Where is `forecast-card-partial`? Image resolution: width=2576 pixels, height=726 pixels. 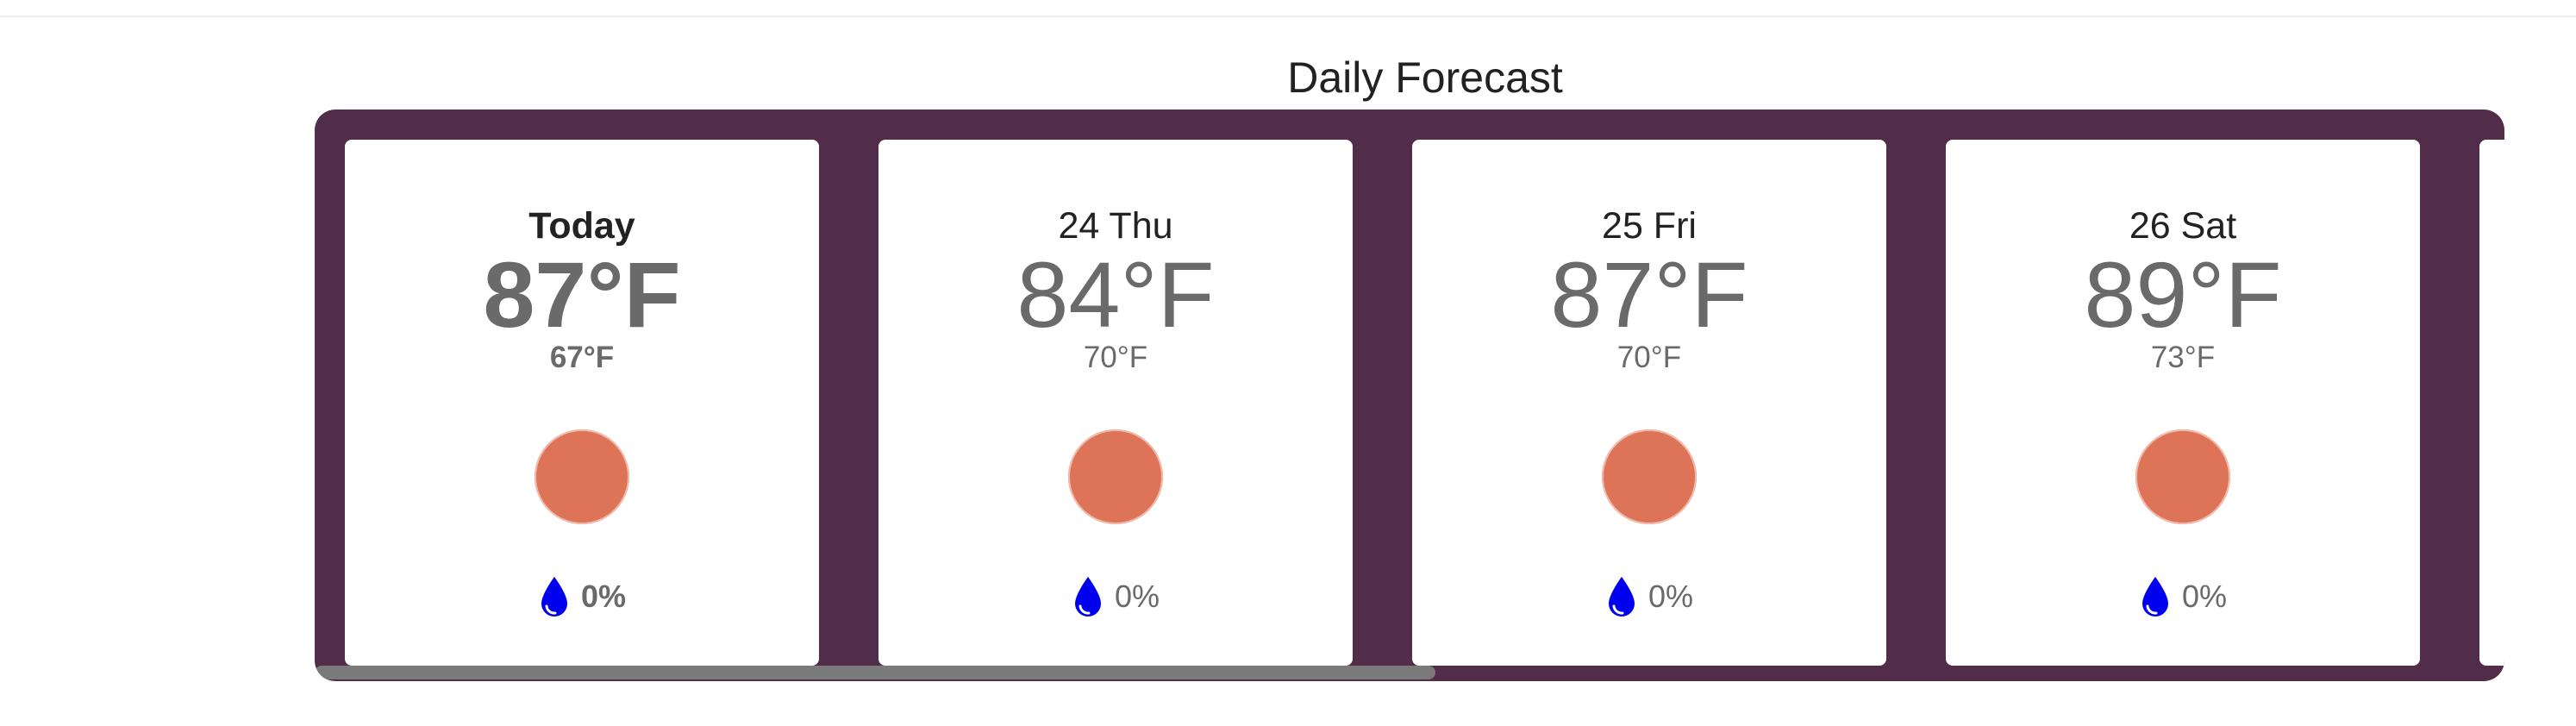 forecast-card-partial is located at coordinates (2491, 403).